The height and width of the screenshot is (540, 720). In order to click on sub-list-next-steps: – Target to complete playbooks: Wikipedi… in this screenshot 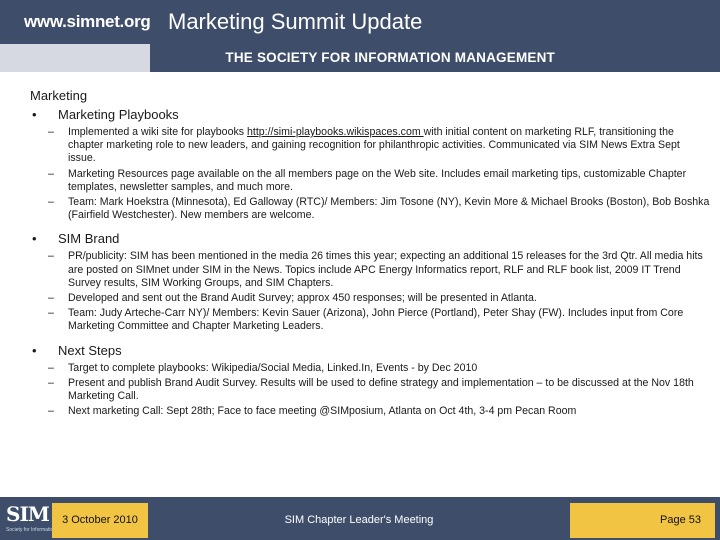, I will do `click(370, 390)`.